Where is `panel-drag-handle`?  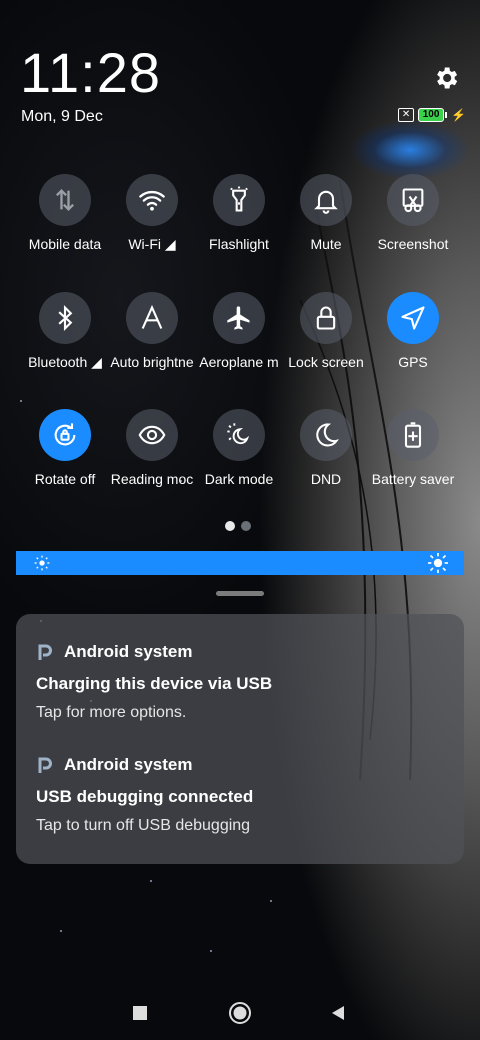 panel-drag-handle is located at coordinates (240, 593).